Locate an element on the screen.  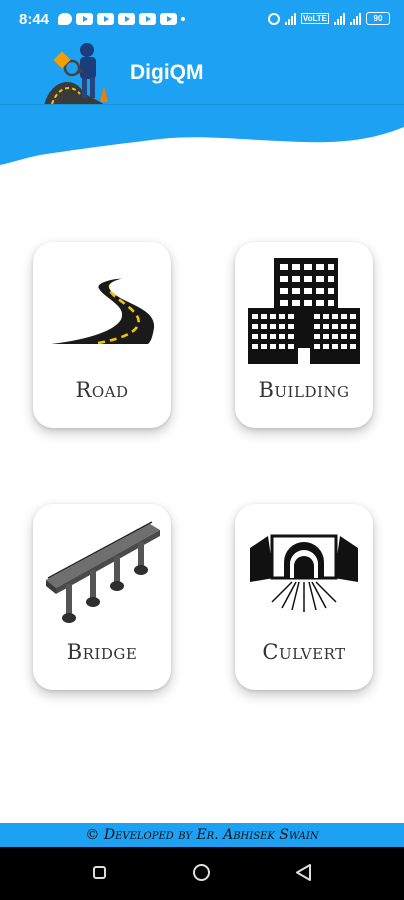
culvert-card: Culvert is located at coordinates (304, 597).